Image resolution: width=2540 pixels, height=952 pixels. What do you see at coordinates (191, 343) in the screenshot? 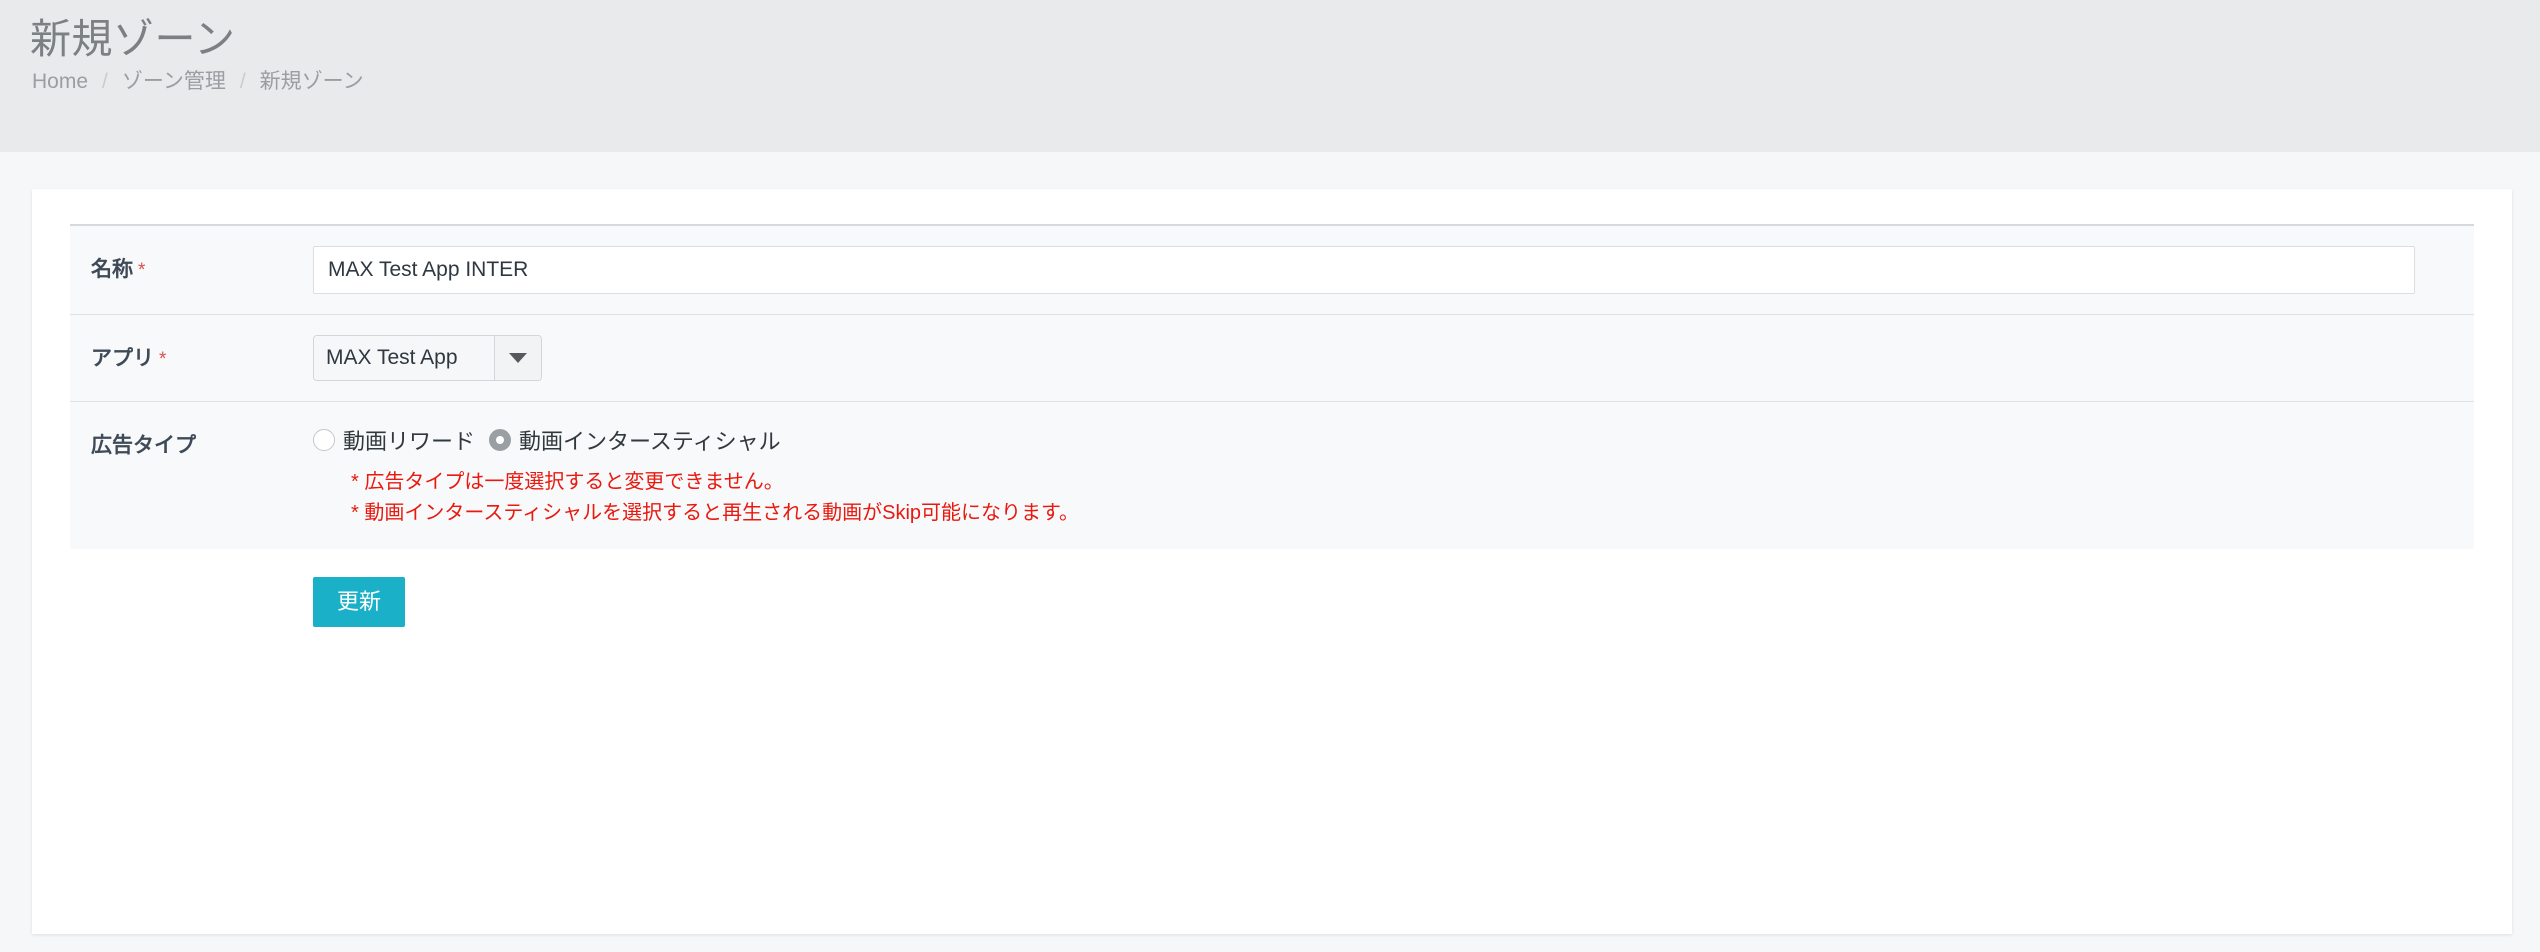
I see `label-app: アプリ *` at bounding box center [191, 343].